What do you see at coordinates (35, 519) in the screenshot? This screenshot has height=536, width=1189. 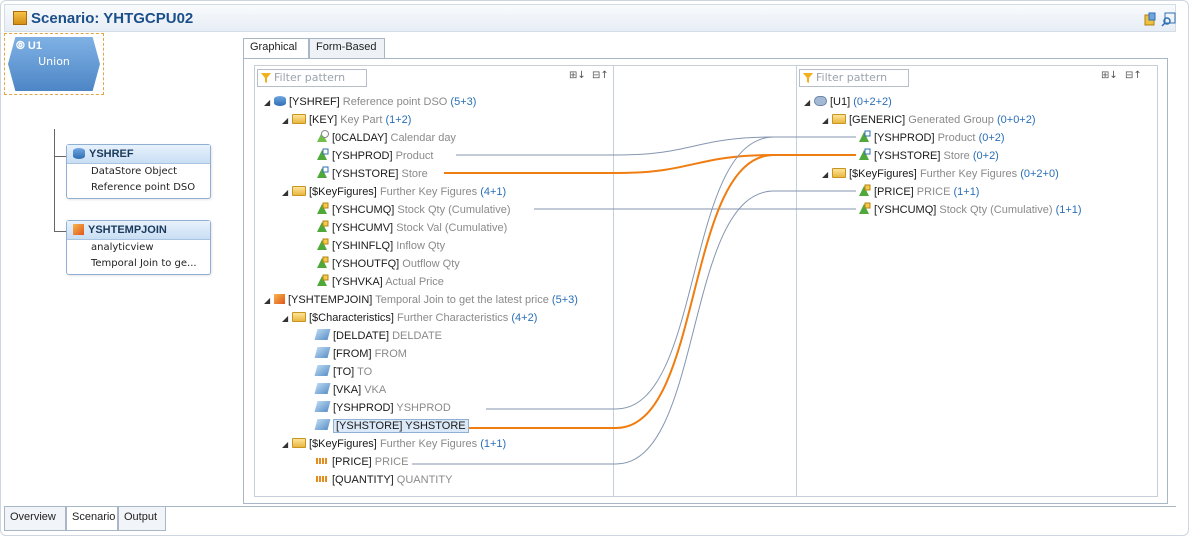 I see `tab-overview: Overview` at bounding box center [35, 519].